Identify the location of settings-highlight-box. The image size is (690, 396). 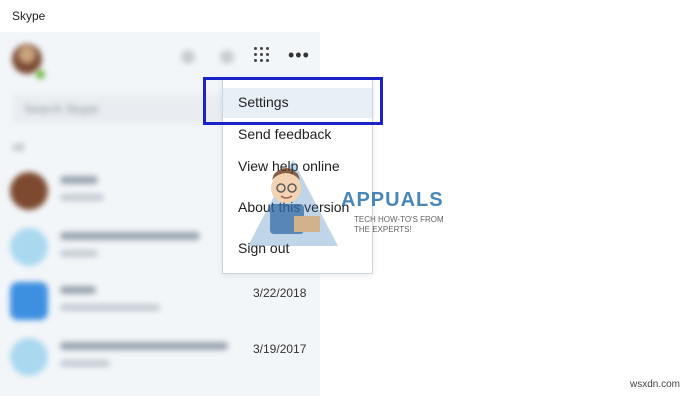
(293, 101).